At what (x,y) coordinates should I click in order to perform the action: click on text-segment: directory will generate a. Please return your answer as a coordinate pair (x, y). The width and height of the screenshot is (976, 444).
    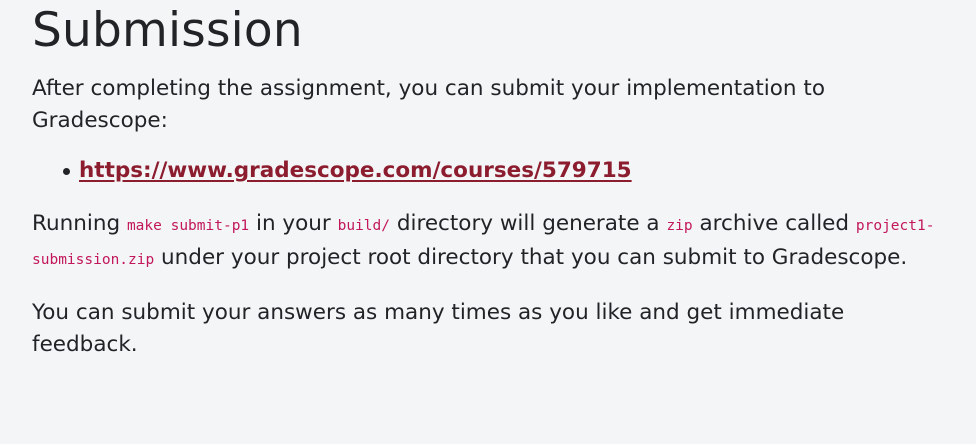
    Looking at the image, I should click on (528, 223).